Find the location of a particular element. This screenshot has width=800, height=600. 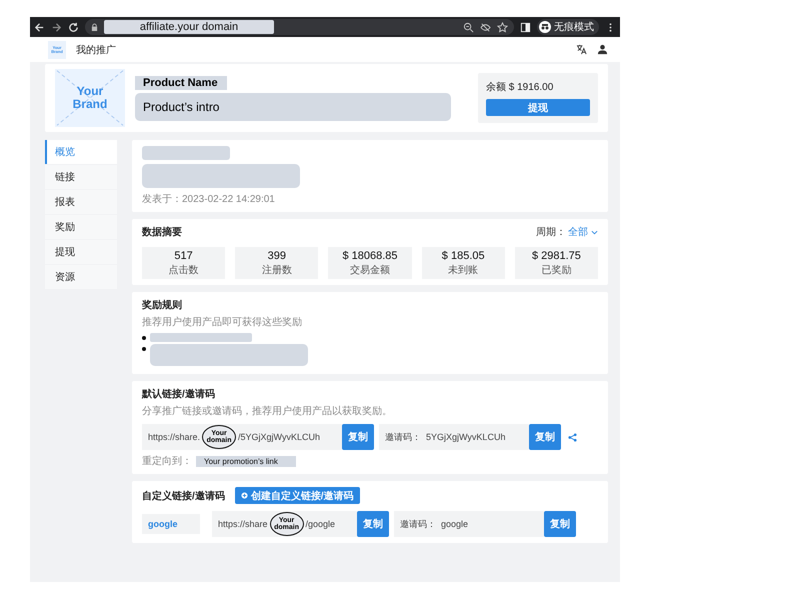

publish-date: 发表于：2023-02-22 14:29:01 is located at coordinates (209, 199).